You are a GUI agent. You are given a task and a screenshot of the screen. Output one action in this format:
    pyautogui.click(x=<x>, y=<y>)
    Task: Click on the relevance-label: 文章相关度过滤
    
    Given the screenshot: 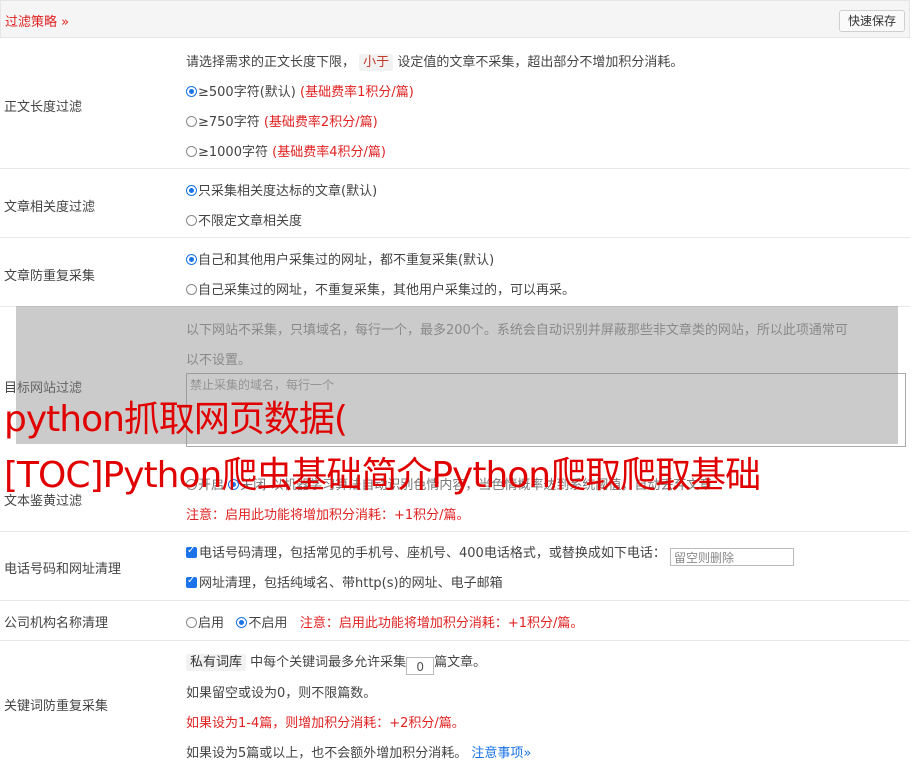 What is the action you would take?
    pyautogui.click(x=50, y=207)
    